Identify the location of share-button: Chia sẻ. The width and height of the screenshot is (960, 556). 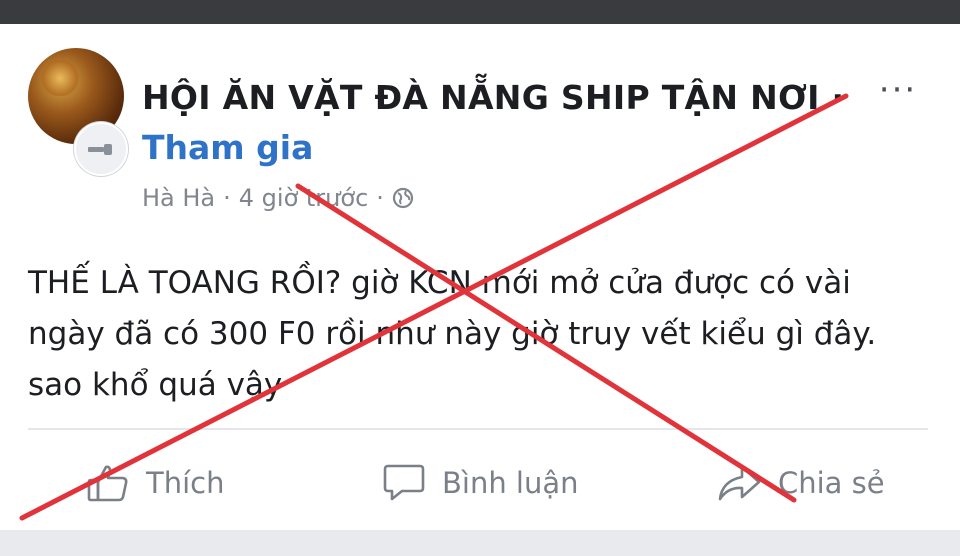
(800, 483).